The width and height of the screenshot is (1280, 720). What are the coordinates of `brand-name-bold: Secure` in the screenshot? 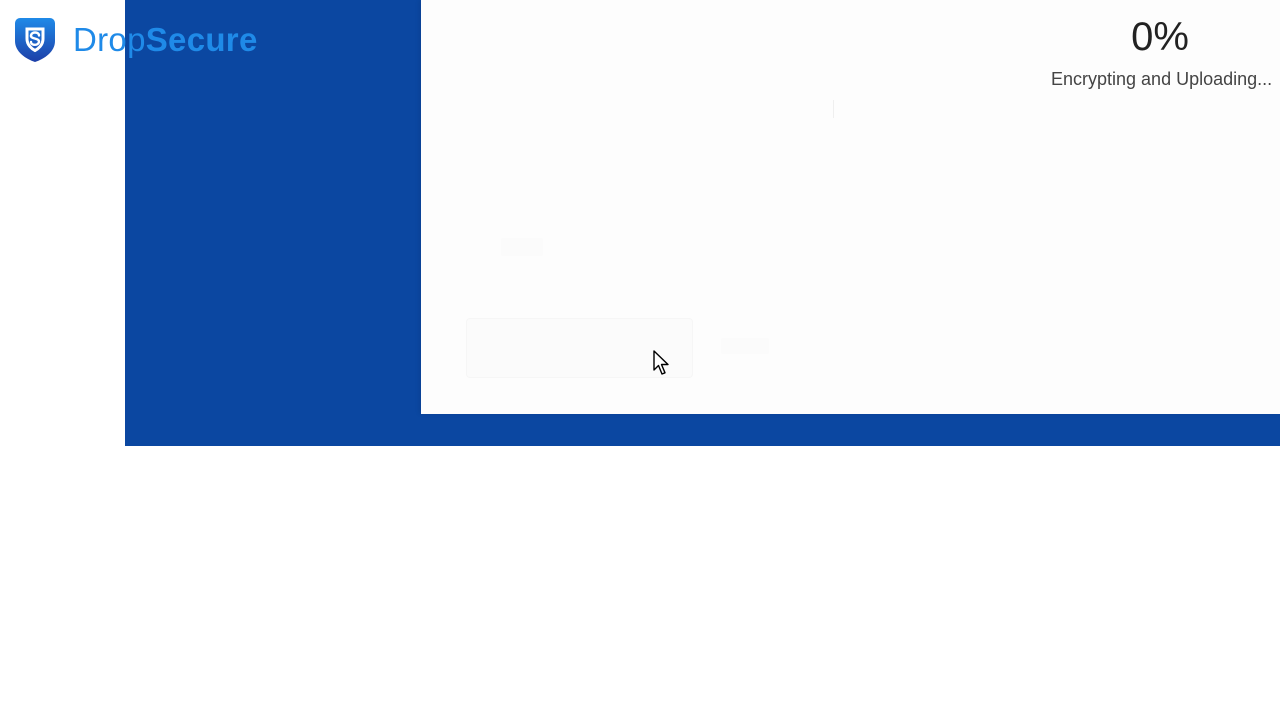 It's located at (201, 39).